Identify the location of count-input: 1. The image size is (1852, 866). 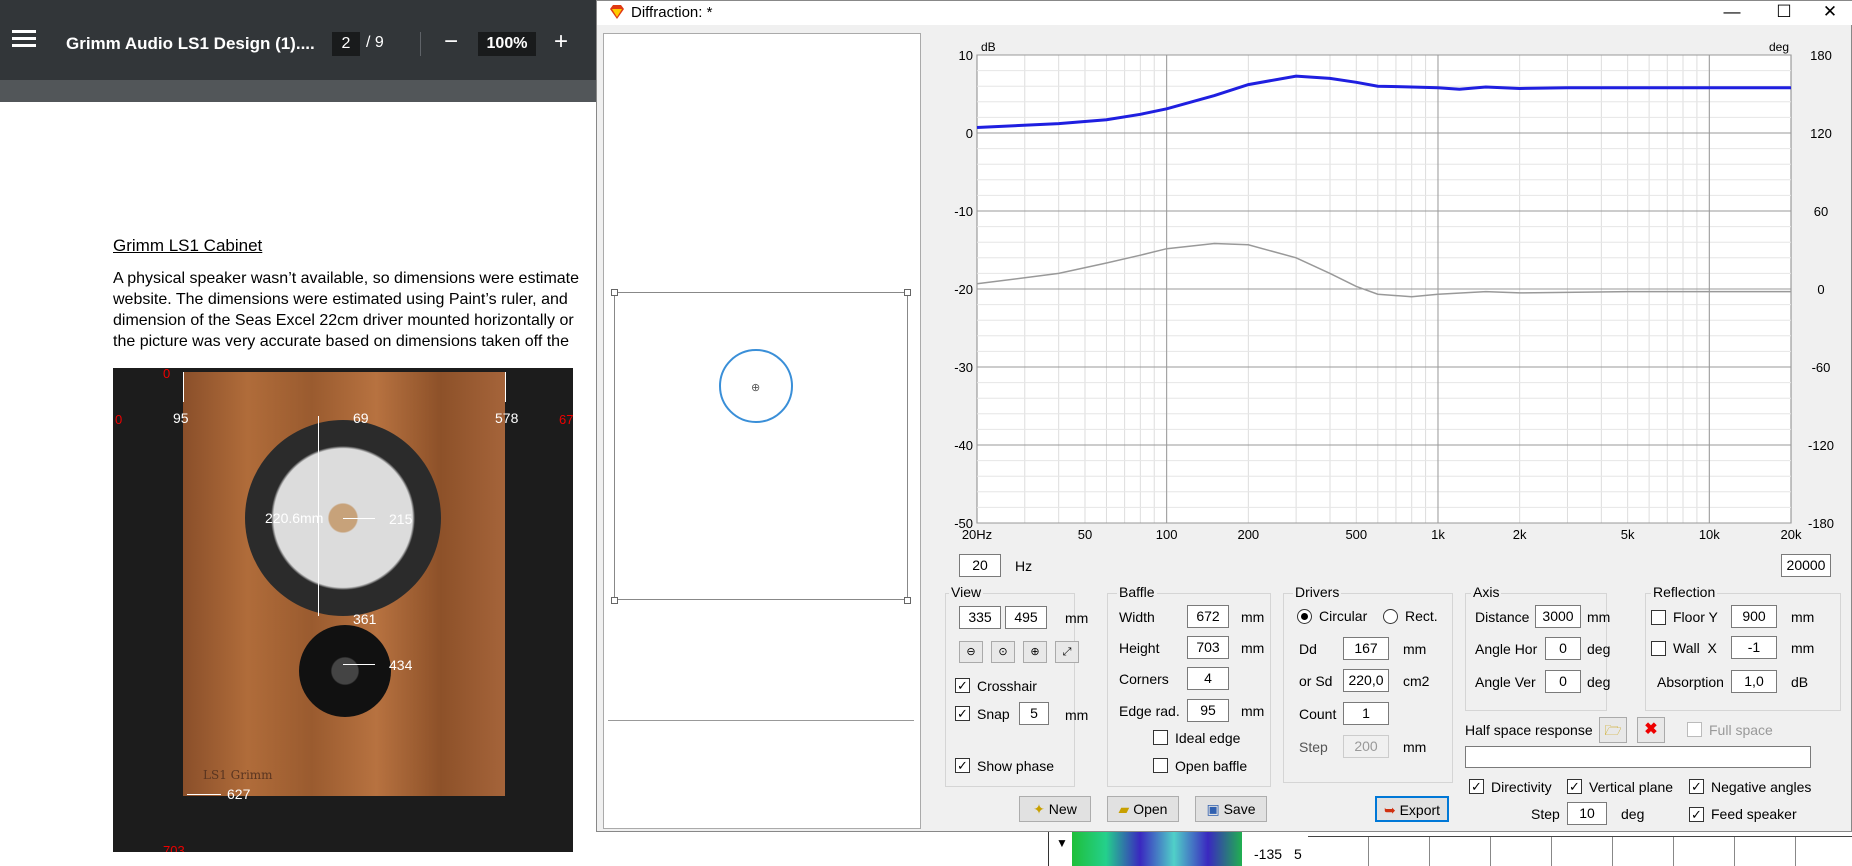
(1366, 713).